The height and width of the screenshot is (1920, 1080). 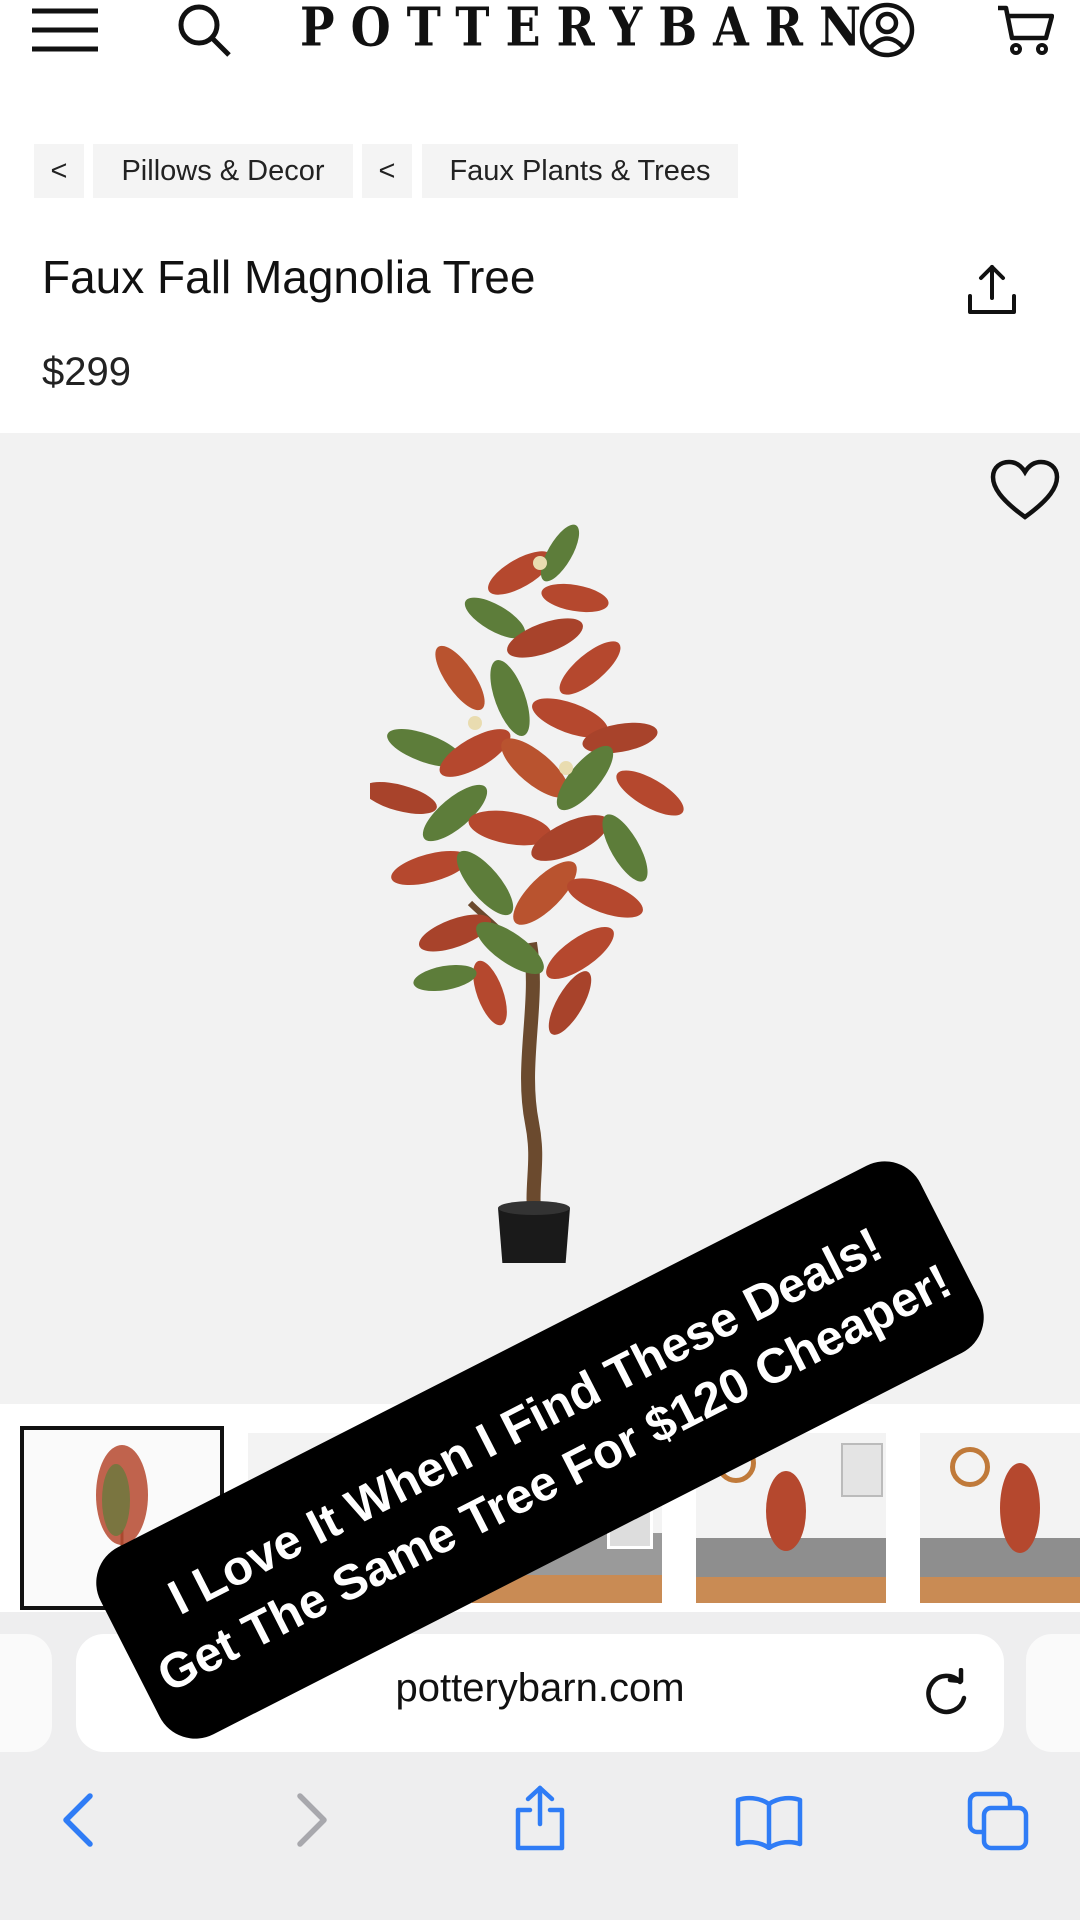 What do you see at coordinates (887, 30) in the screenshot?
I see `account-icon` at bounding box center [887, 30].